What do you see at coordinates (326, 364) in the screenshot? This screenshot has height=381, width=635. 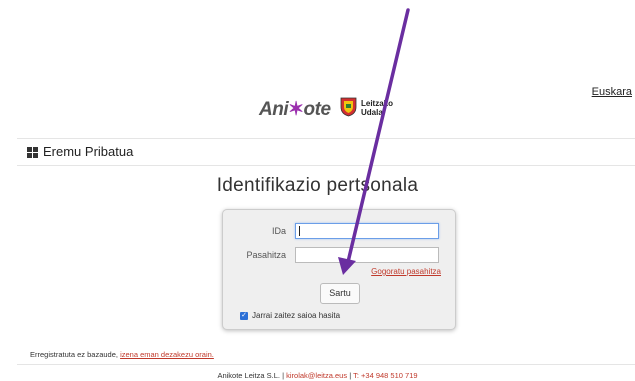 I see `footer-divider` at bounding box center [326, 364].